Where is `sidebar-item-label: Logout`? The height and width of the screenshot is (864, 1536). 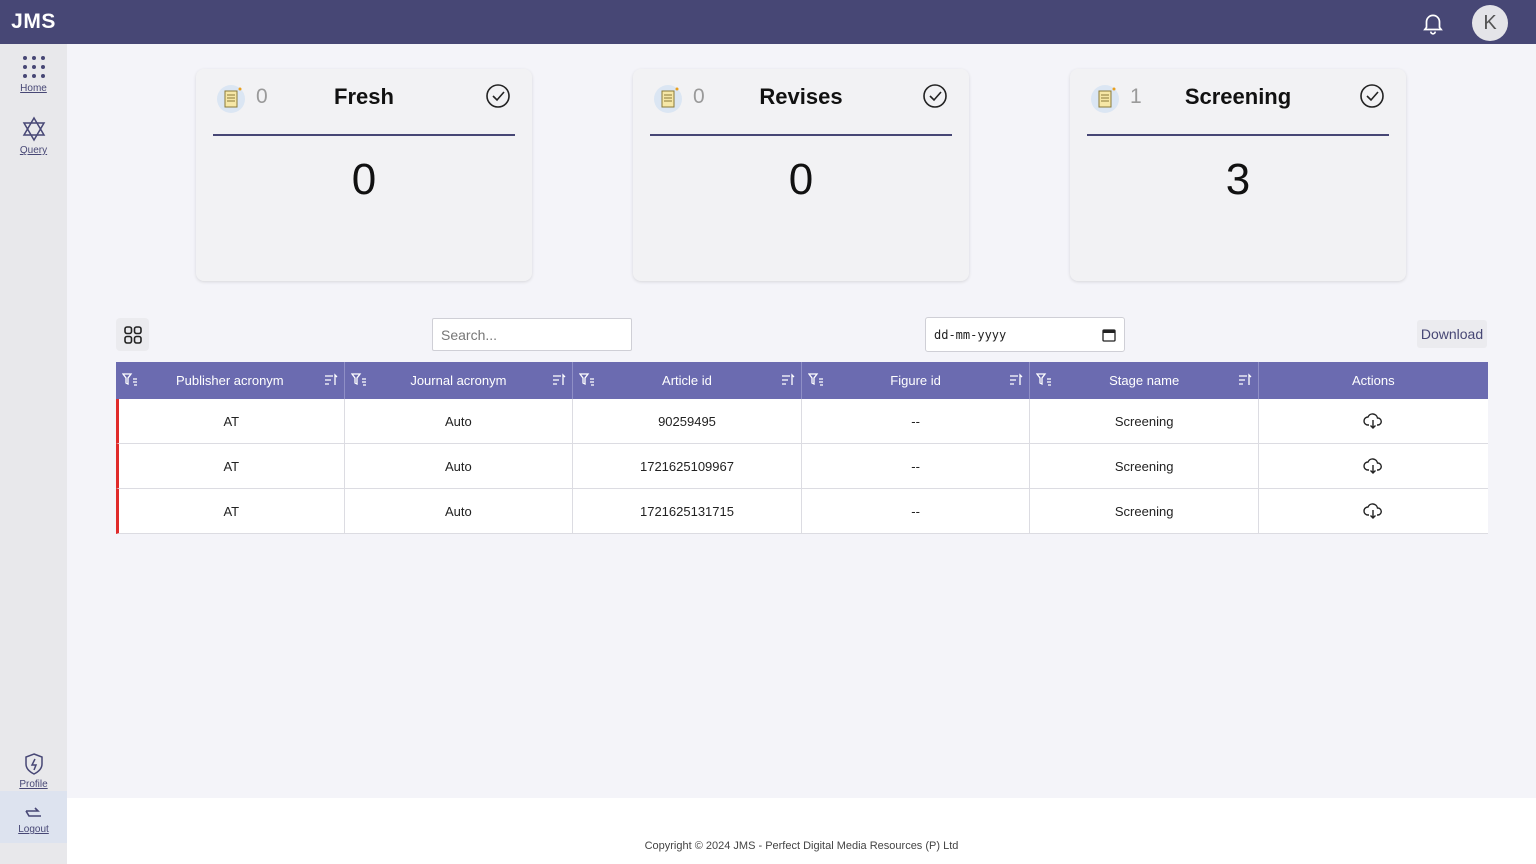 sidebar-item-label: Logout is located at coordinates (33, 829).